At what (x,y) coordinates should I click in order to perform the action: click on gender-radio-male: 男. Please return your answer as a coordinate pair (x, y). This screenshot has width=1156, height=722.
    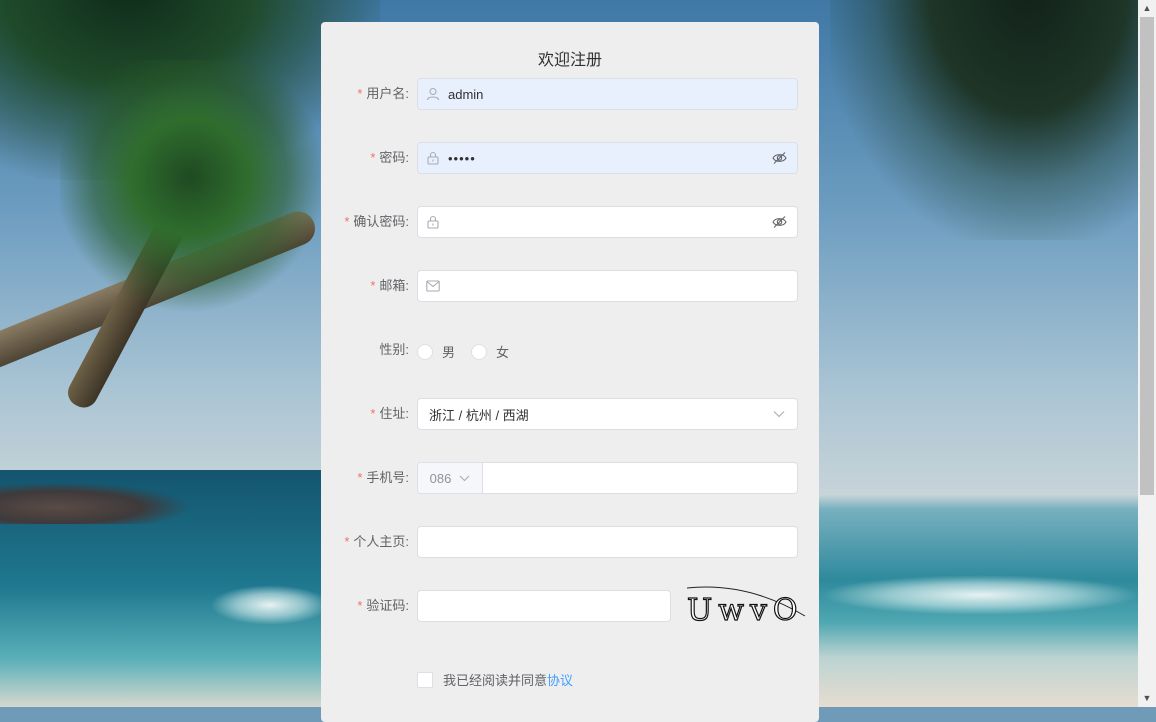
    Looking at the image, I should click on (436, 351).